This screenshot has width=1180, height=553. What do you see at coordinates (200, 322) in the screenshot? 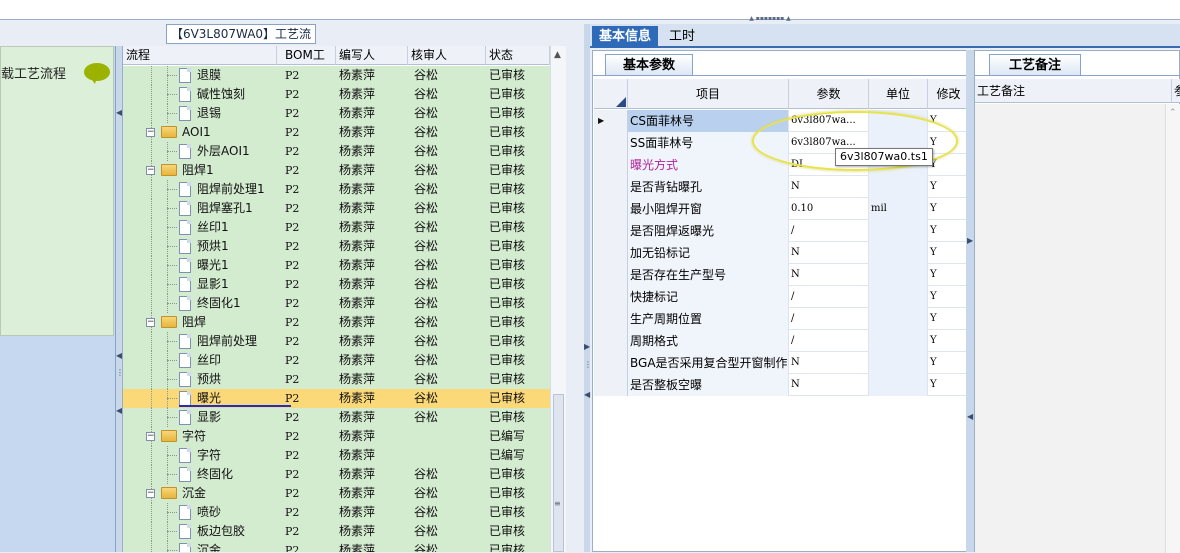
I see `tree-node: − 阻焊` at bounding box center [200, 322].